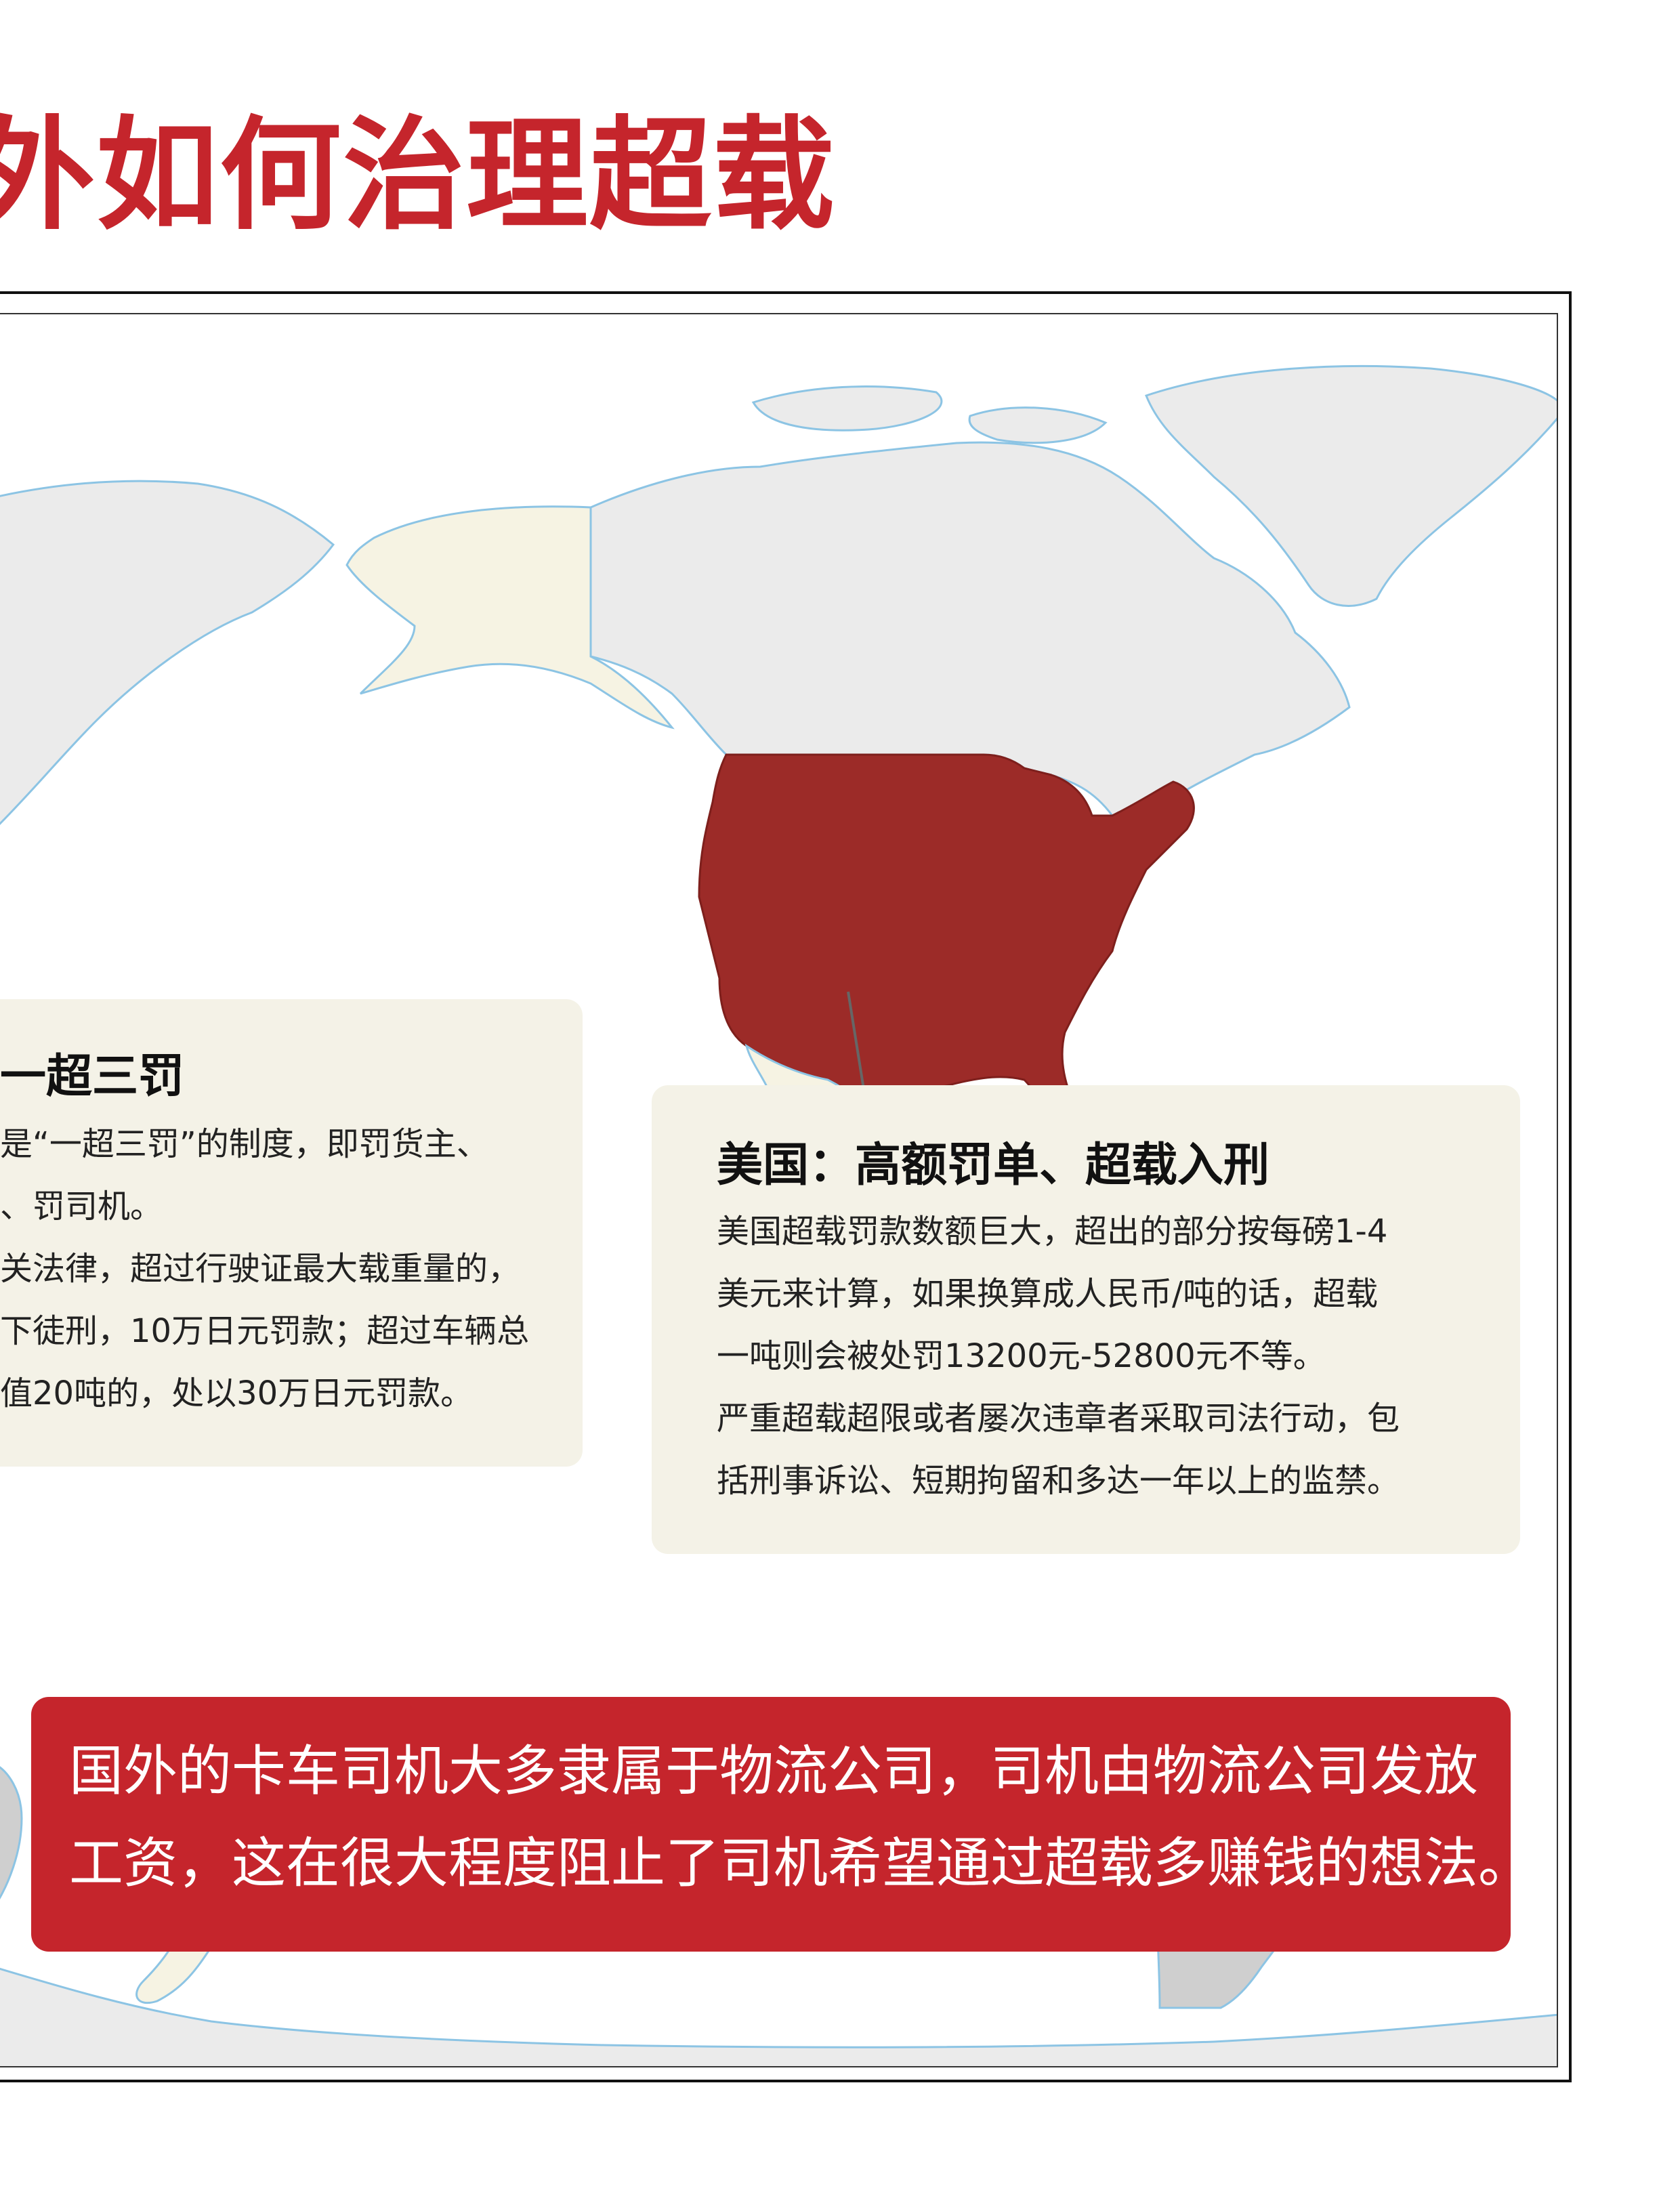 This screenshot has width=1680, height=2186. What do you see at coordinates (260, 1269) in the screenshot?
I see `japan-card-line: 关法律，超过行驶证最大载重量的，` at bounding box center [260, 1269].